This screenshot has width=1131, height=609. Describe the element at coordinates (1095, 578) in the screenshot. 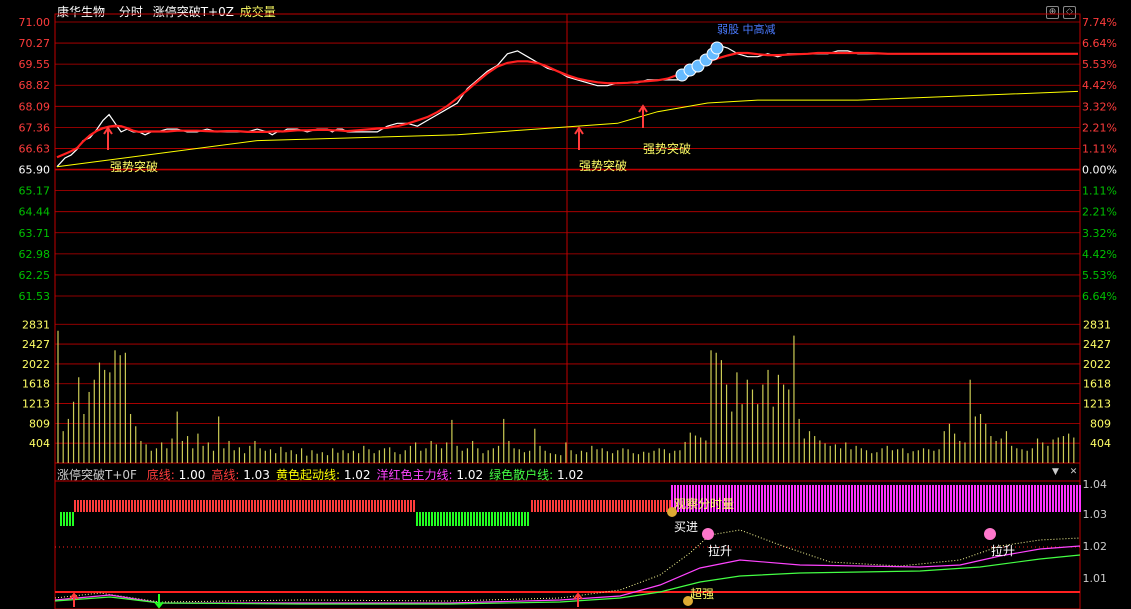

I see `sub-tick-right: 1.01` at that location.